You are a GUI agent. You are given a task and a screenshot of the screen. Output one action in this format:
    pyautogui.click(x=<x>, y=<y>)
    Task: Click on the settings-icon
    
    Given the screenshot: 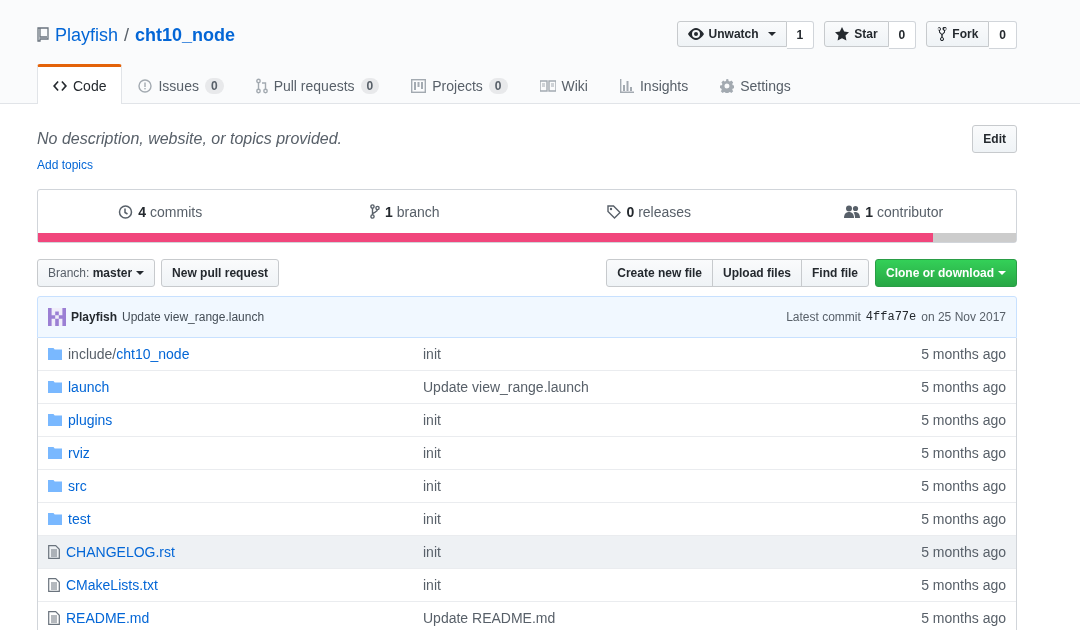 What is the action you would take?
    pyautogui.click(x=727, y=85)
    